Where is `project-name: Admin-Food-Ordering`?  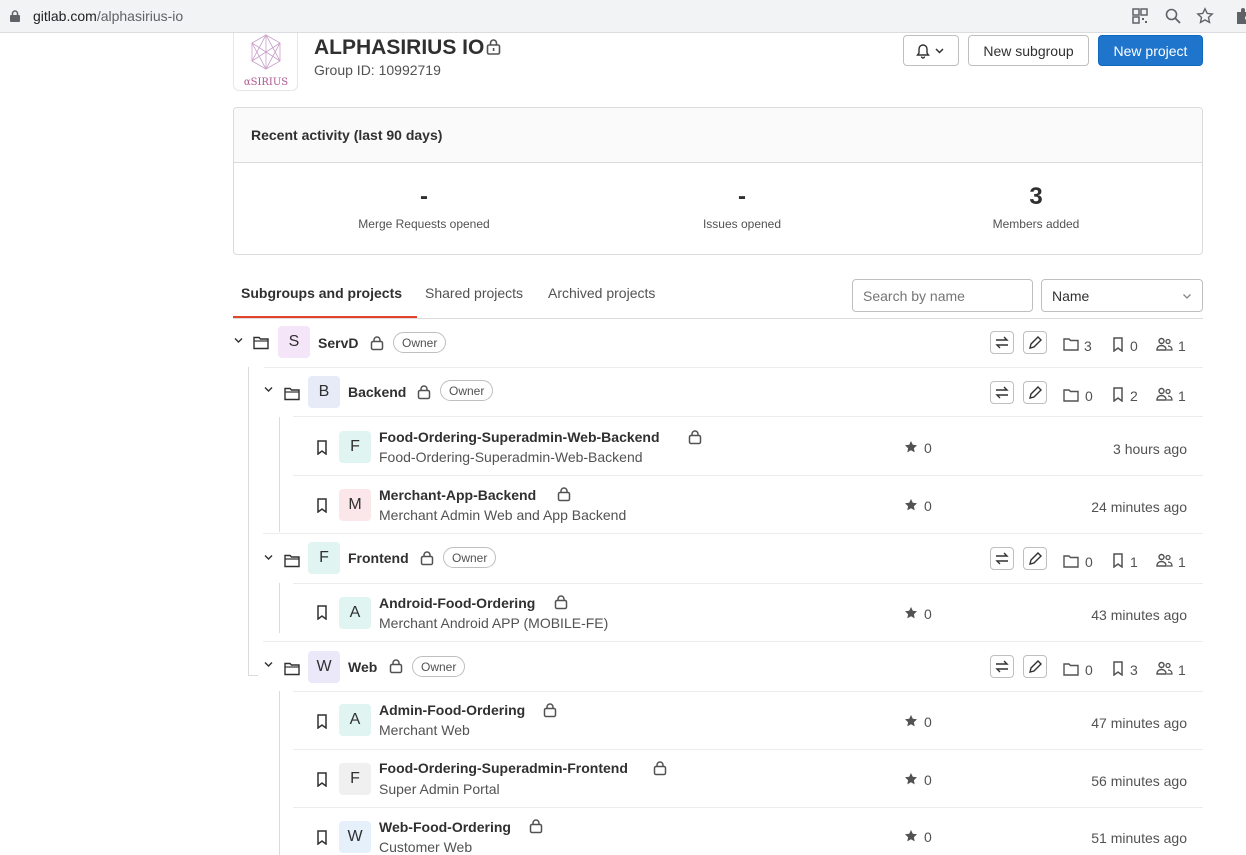 project-name: Admin-Food-Ordering is located at coordinates (452, 710).